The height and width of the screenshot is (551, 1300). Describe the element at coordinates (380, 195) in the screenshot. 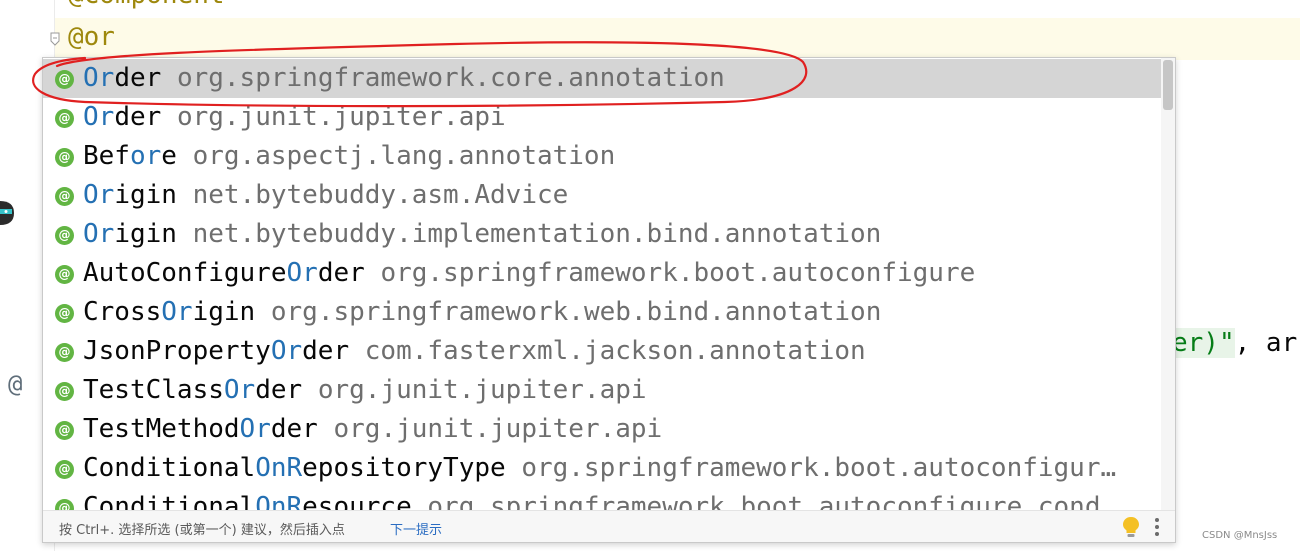

I see `item-package: net.bytebuddy.asm.Advice` at that location.